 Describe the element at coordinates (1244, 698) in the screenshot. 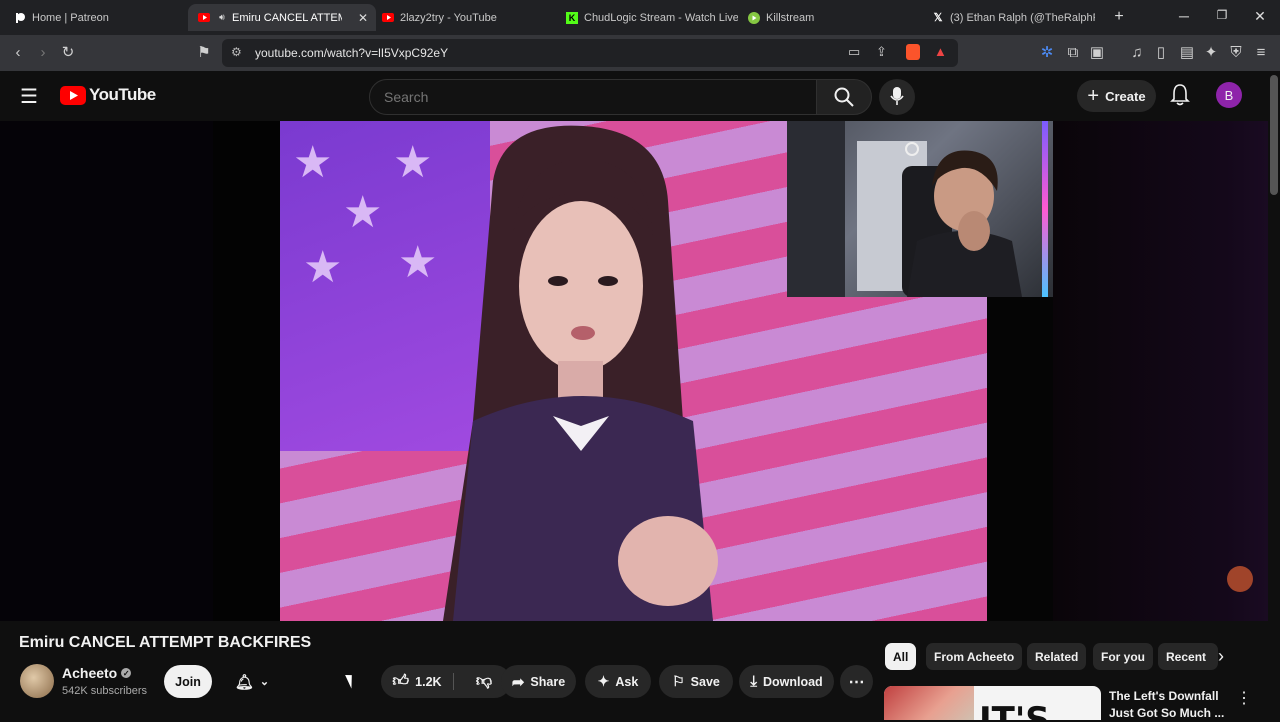

I see `more-vertical-icon: ⋮` at that location.